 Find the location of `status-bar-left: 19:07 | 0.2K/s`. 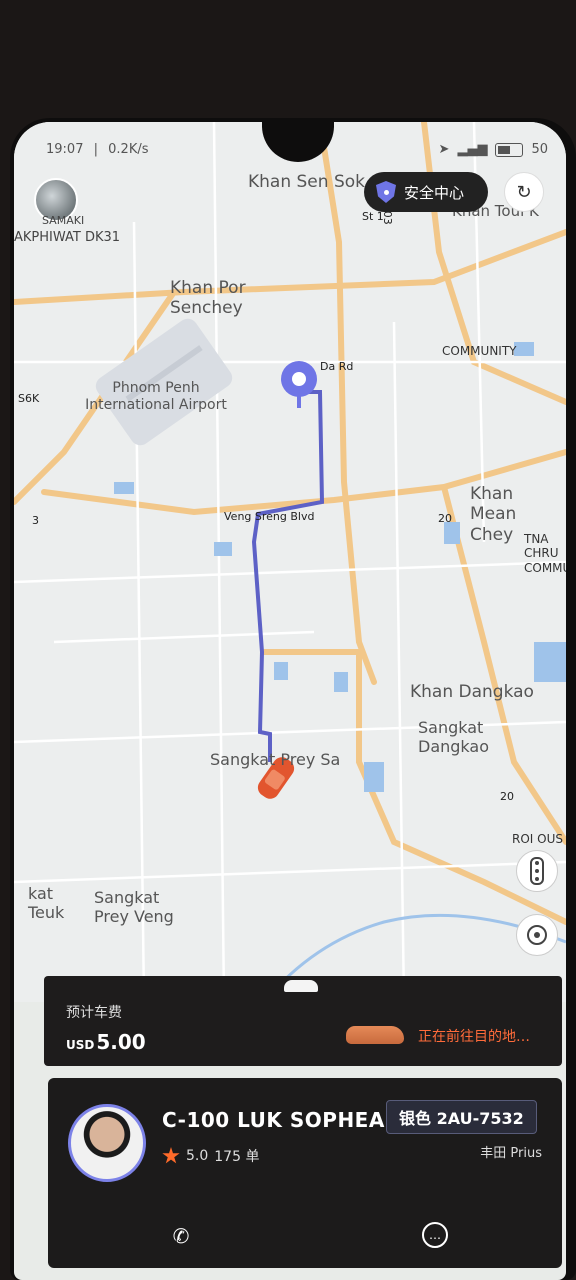

status-bar-left: 19:07 | 0.2K/s is located at coordinates (97, 149).